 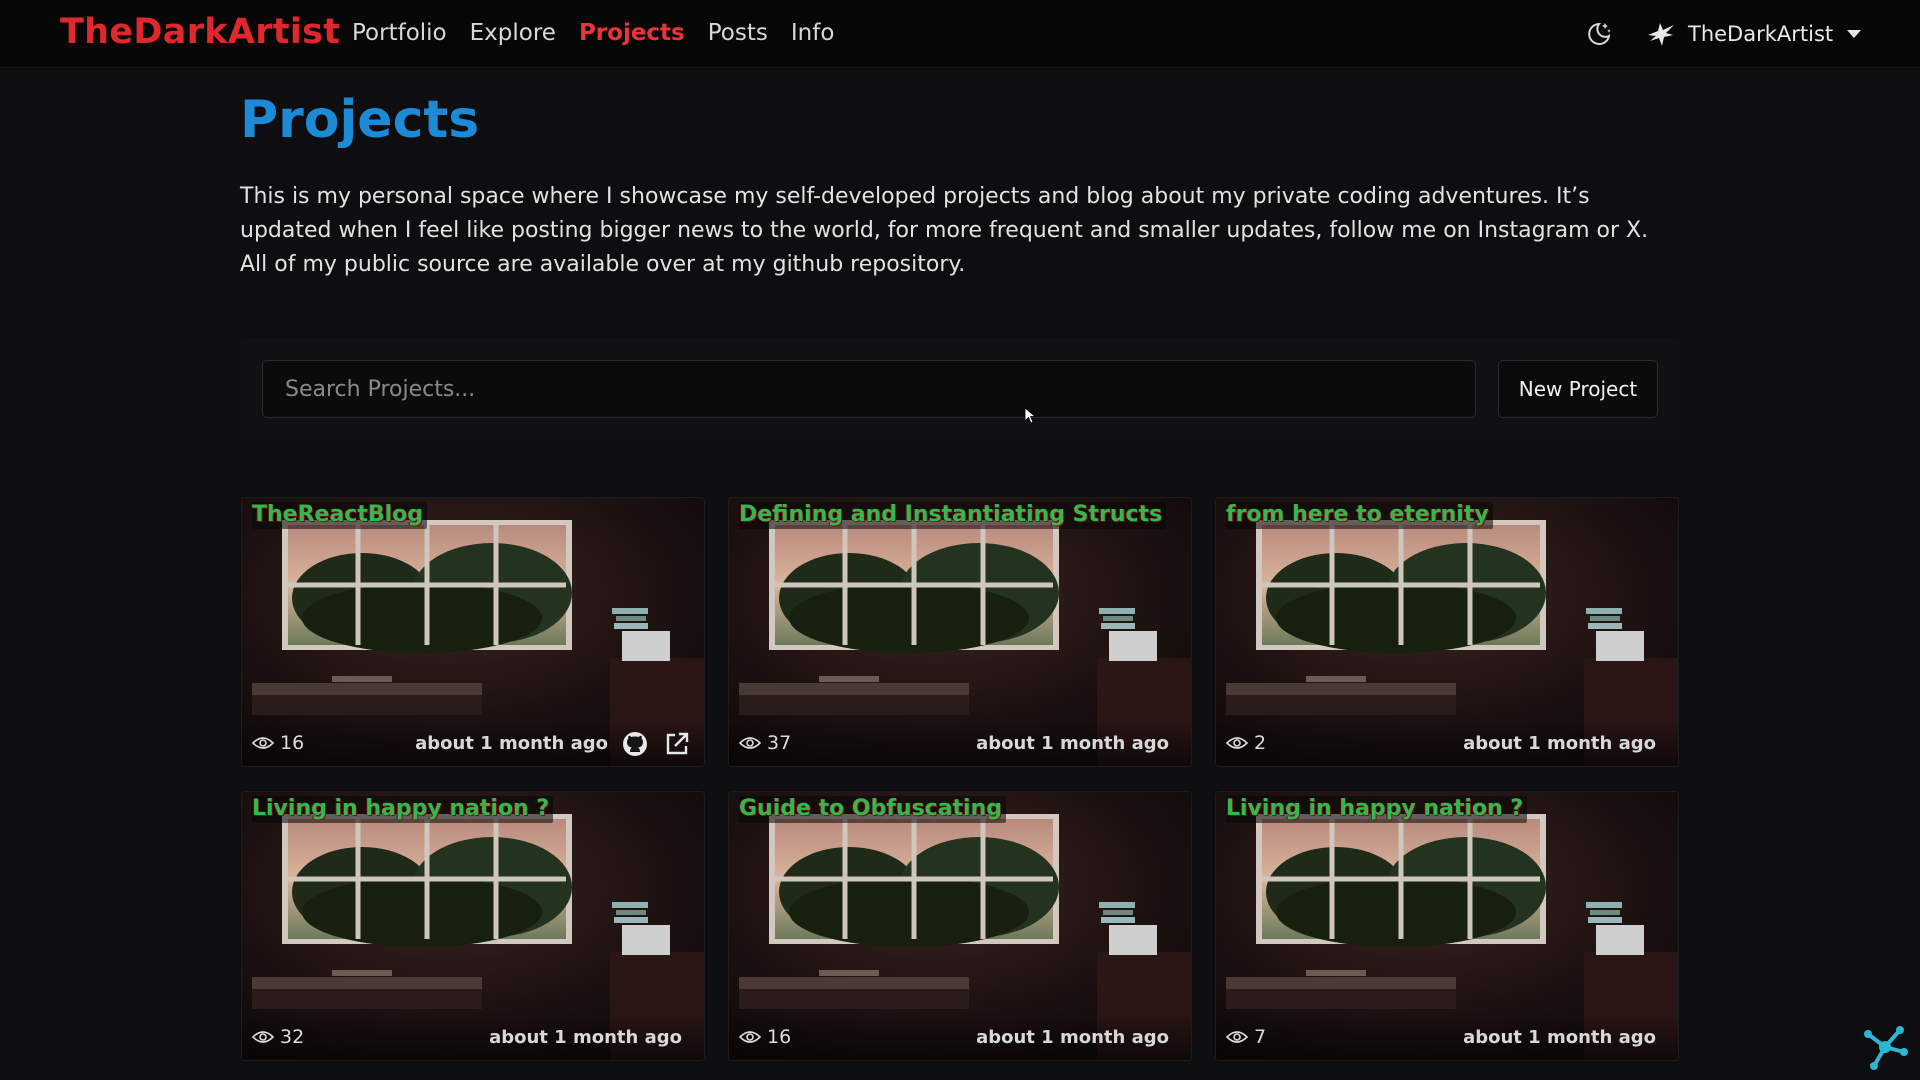 What do you see at coordinates (1854, 34) in the screenshot?
I see `chevron-down-icon` at bounding box center [1854, 34].